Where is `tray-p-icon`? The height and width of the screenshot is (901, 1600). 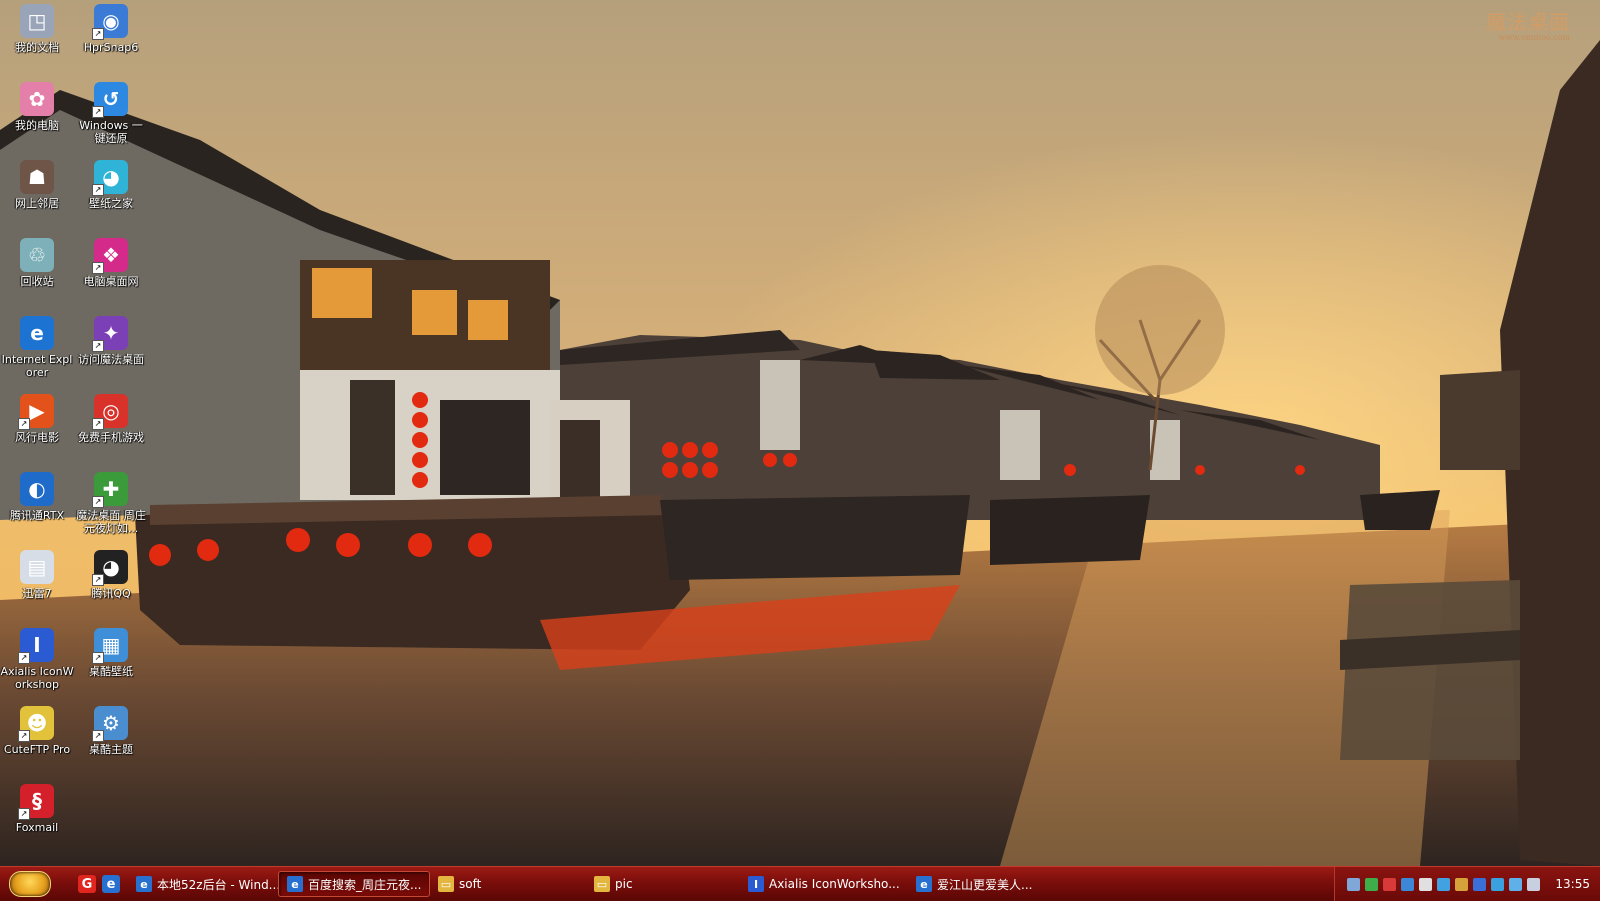 tray-p-icon is located at coordinates (1354, 884).